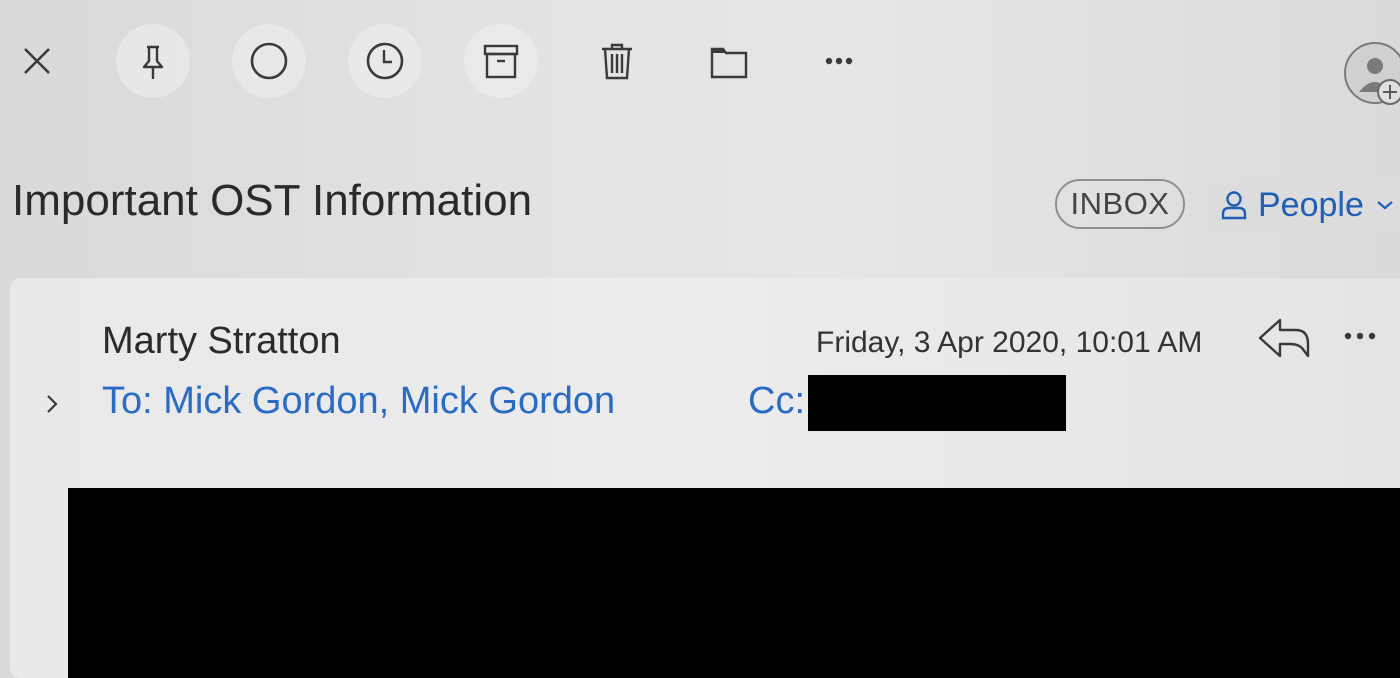 The height and width of the screenshot is (678, 1400). Describe the element at coordinates (272, 200) in the screenshot. I see `message-subject: Important OST Information` at that location.